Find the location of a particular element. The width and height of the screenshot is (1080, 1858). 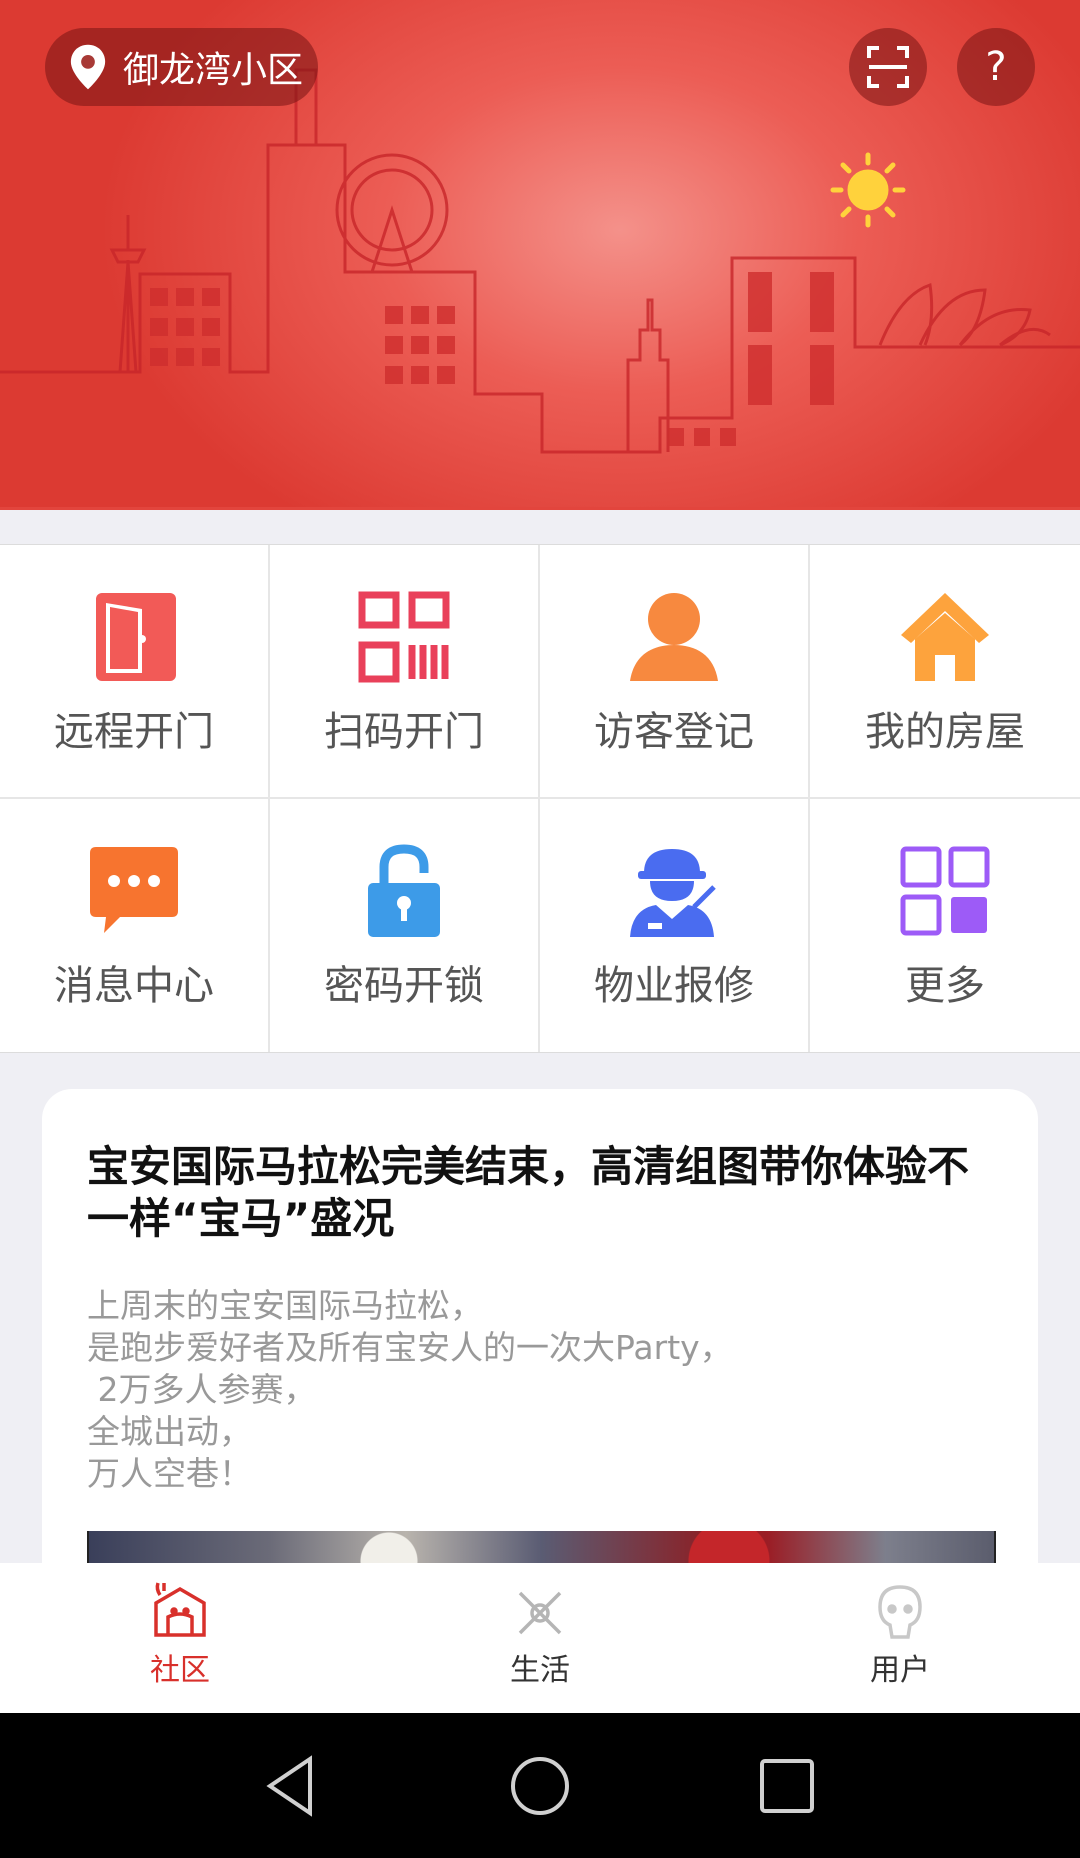

service-message-center: 消息中心 is located at coordinates (135, 925).